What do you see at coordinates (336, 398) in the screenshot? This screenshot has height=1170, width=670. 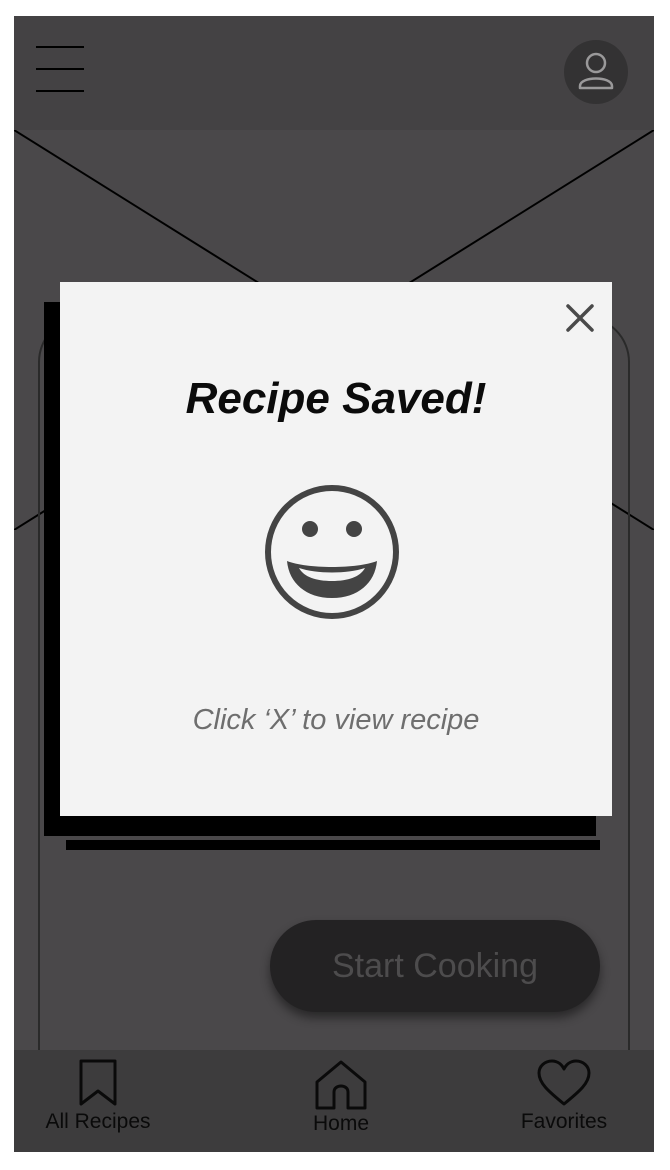 I see `dialog-title: Recipe Saved!` at bounding box center [336, 398].